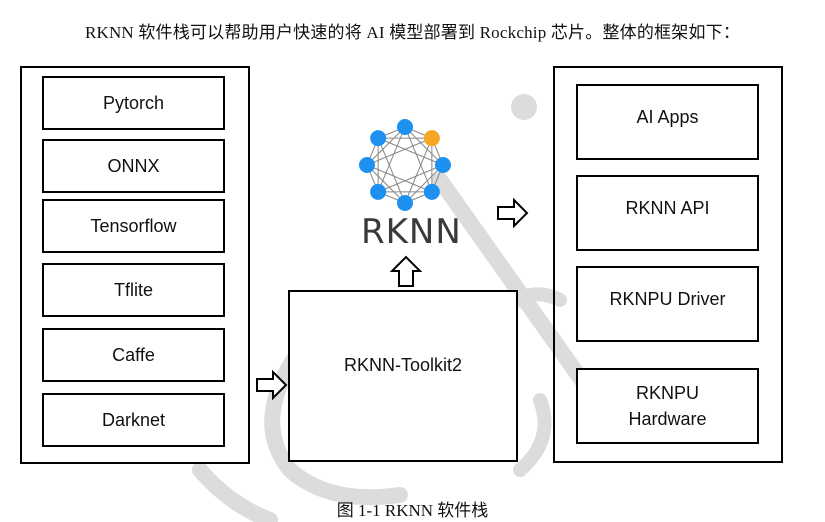 Image resolution: width=825 pixels, height=522 pixels. Describe the element at coordinates (403, 376) in the screenshot. I see `toolkit-box: RKNN-Toolkit2` at that location.